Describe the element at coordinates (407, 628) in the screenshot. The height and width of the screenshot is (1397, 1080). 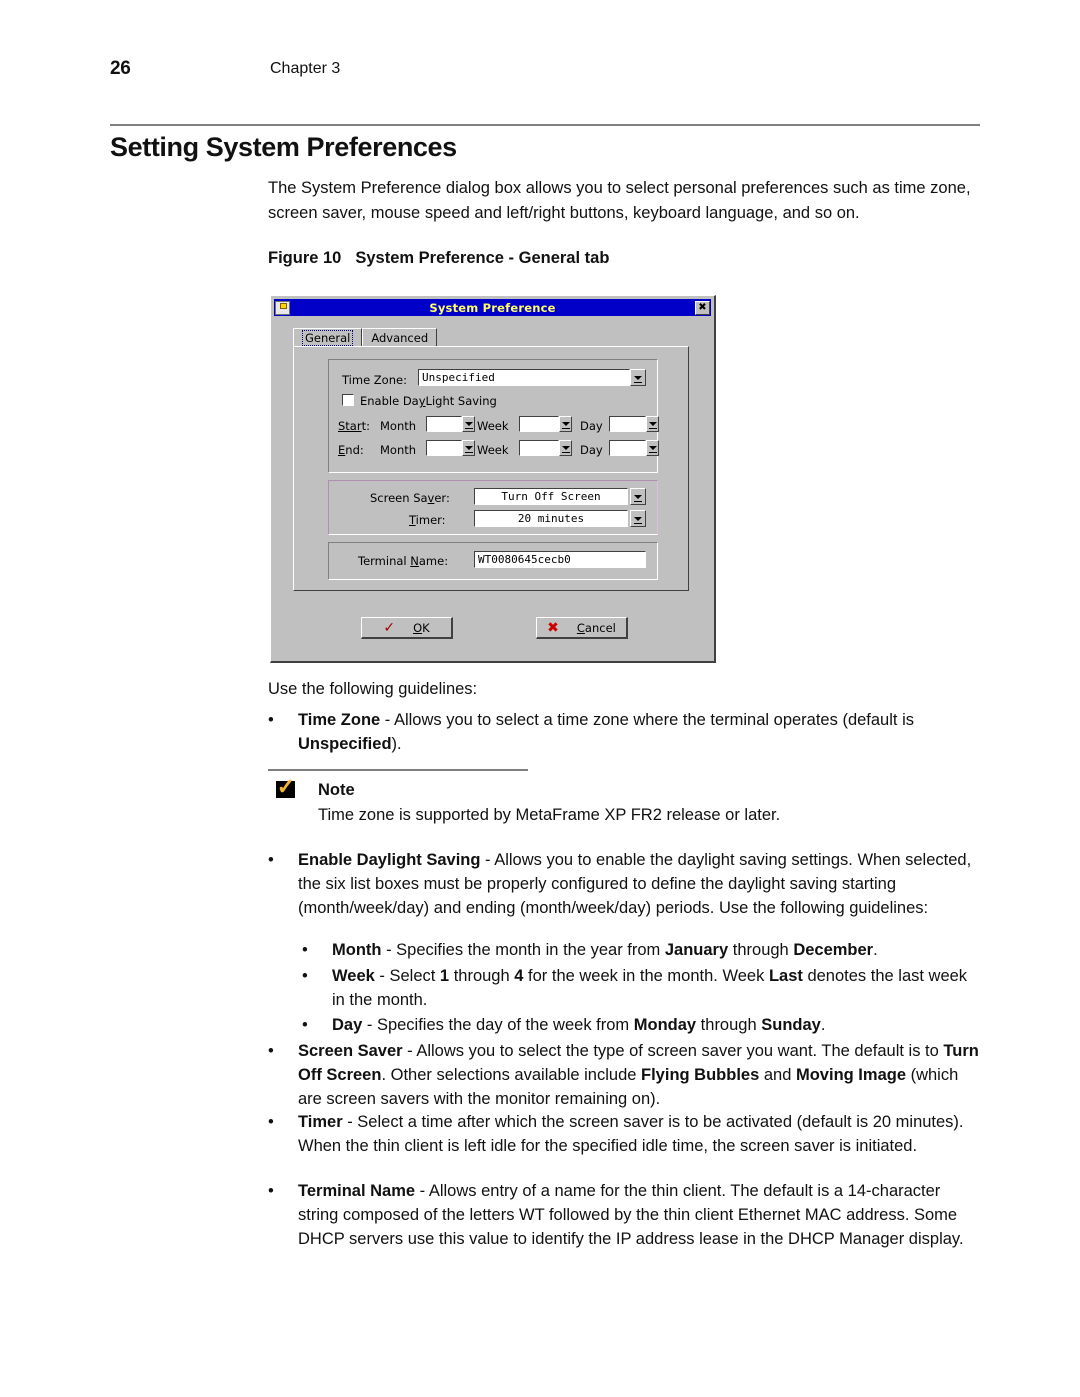
I see `ok-button: ✓ OK` at that location.